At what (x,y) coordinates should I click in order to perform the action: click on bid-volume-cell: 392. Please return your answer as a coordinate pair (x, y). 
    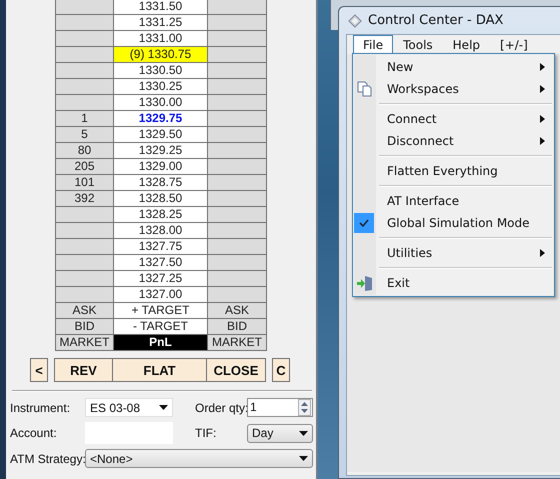
    Looking at the image, I should click on (85, 199).